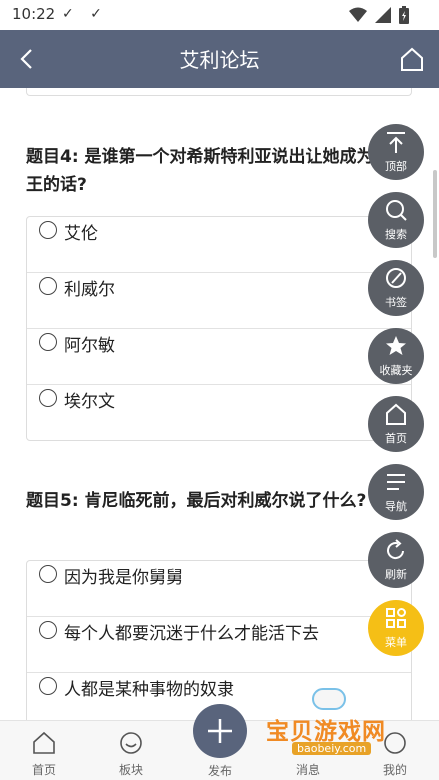 The image size is (439, 780). What do you see at coordinates (43, 770) in the screenshot?
I see `tab-label: 首页` at bounding box center [43, 770].